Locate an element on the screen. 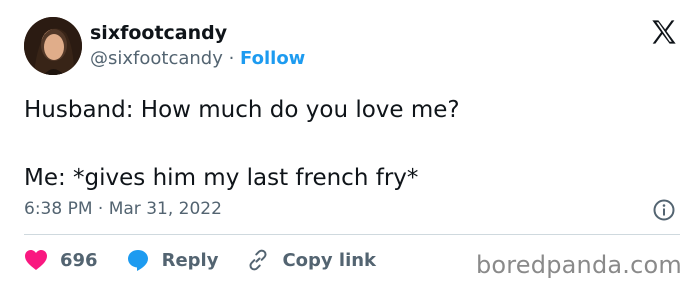 The image size is (700, 287). follow-button: Follow is located at coordinates (272, 58).